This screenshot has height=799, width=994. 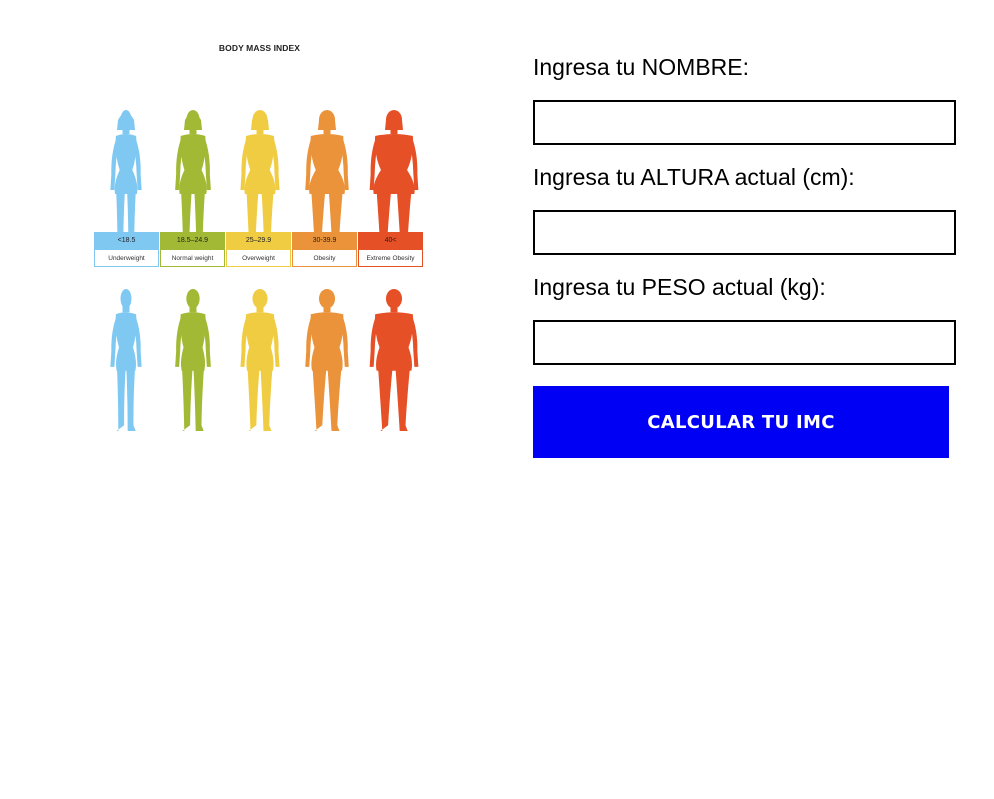 I want to click on bmi-range: 30-39.9, so click(x=324, y=241).